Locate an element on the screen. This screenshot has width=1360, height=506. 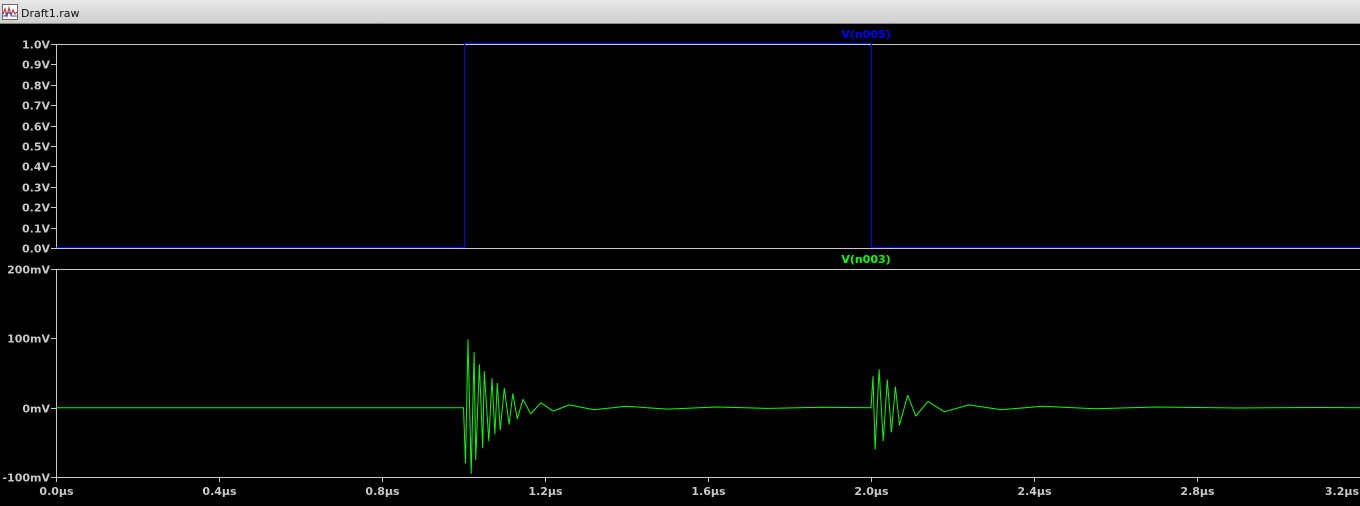
top-y-tick-label: 0.4V is located at coordinates (36, 167).